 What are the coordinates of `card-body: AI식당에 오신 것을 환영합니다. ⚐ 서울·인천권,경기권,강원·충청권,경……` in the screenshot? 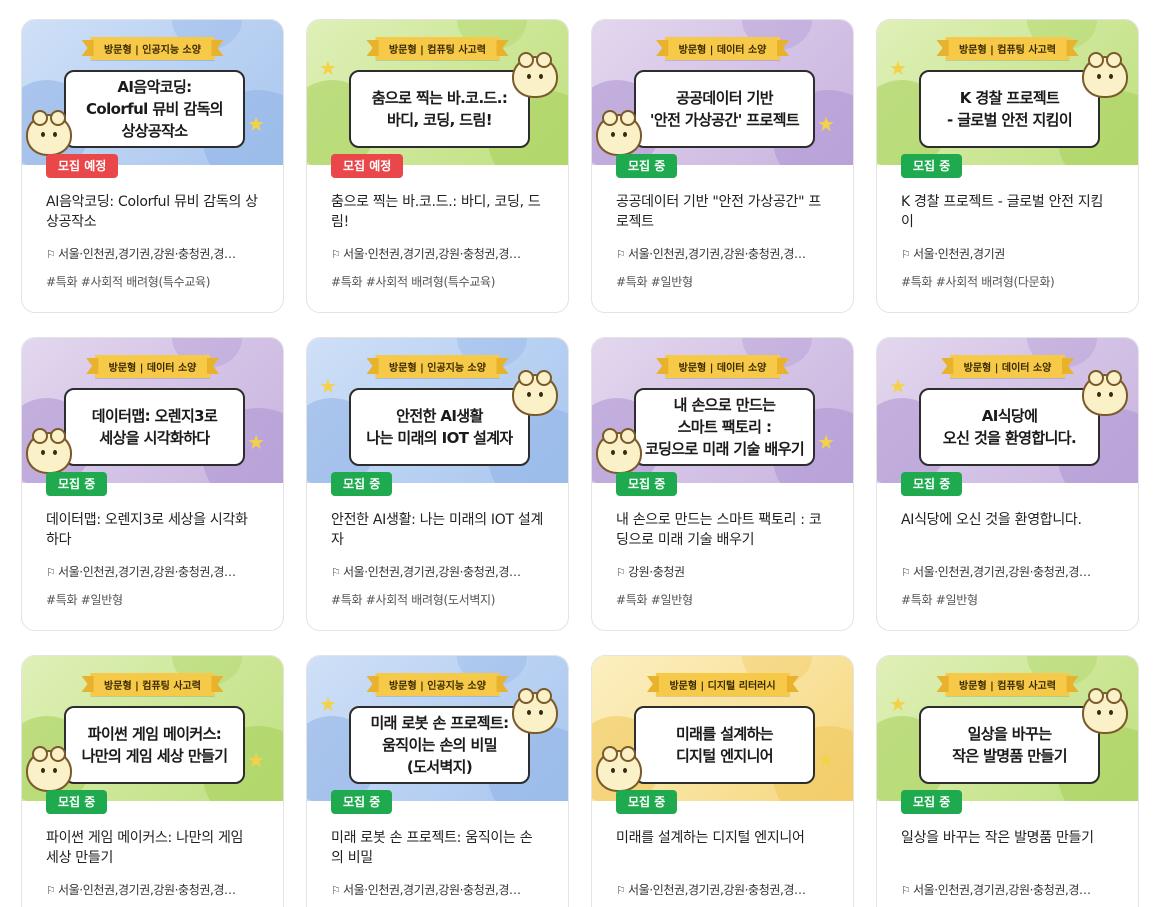 It's located at (1007, 545).